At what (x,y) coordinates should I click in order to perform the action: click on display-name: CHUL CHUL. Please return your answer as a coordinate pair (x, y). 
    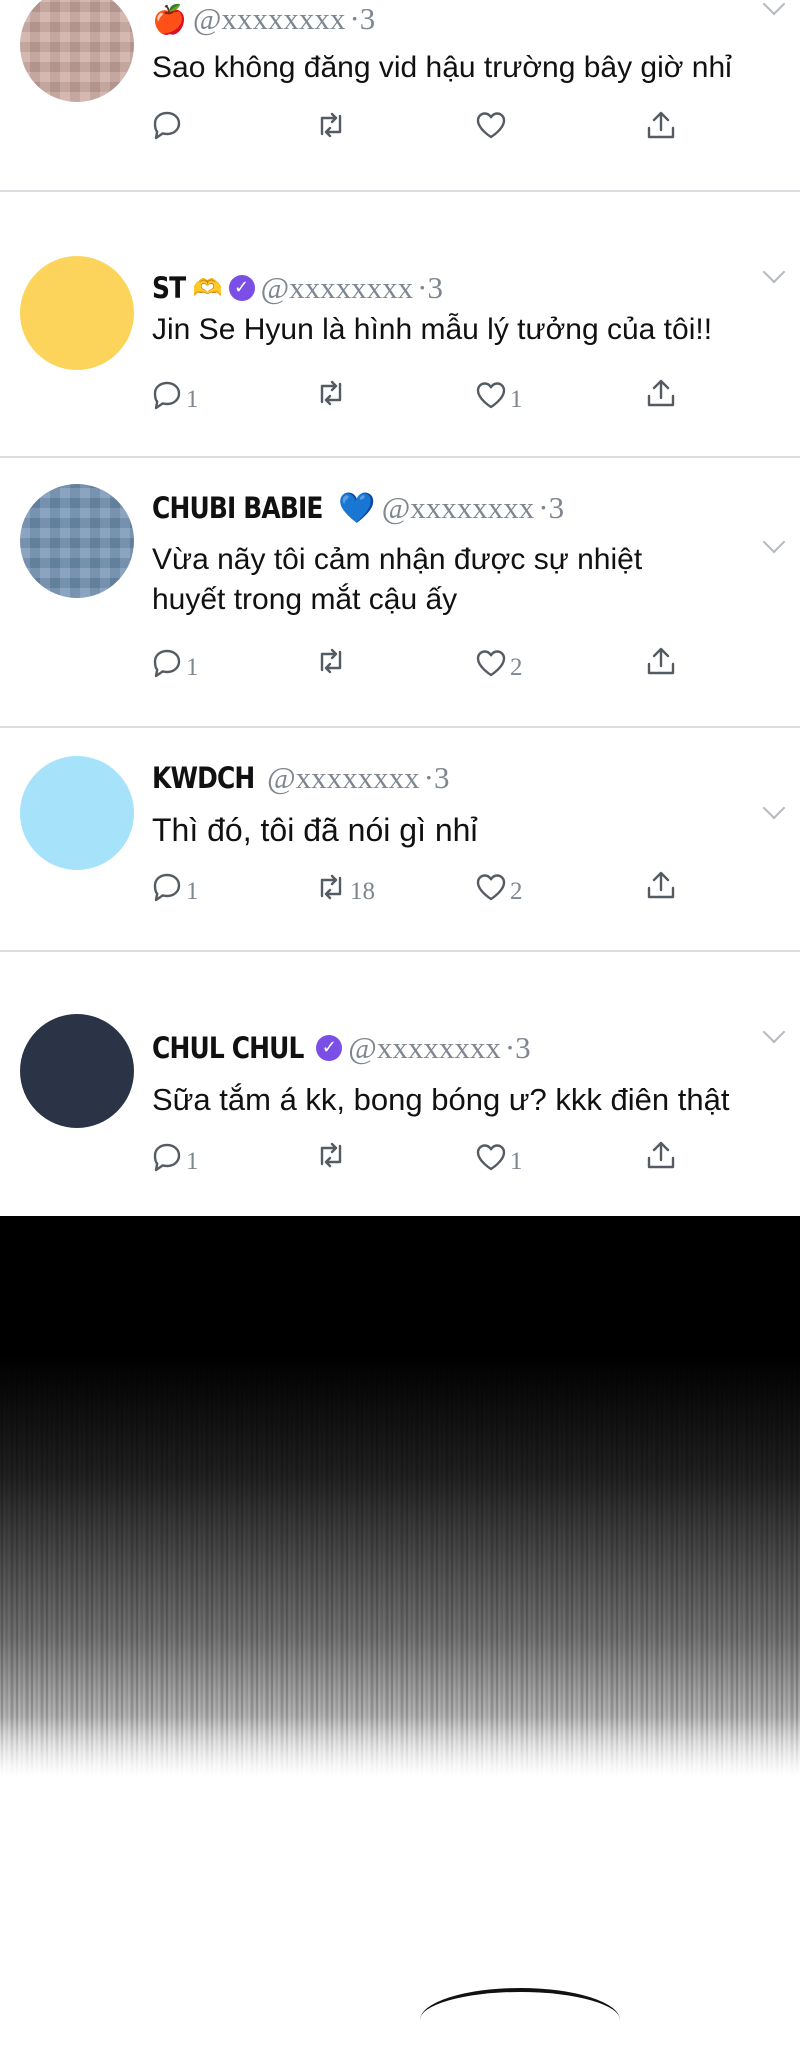
    Looking at the image, I should click on (228, 1048).